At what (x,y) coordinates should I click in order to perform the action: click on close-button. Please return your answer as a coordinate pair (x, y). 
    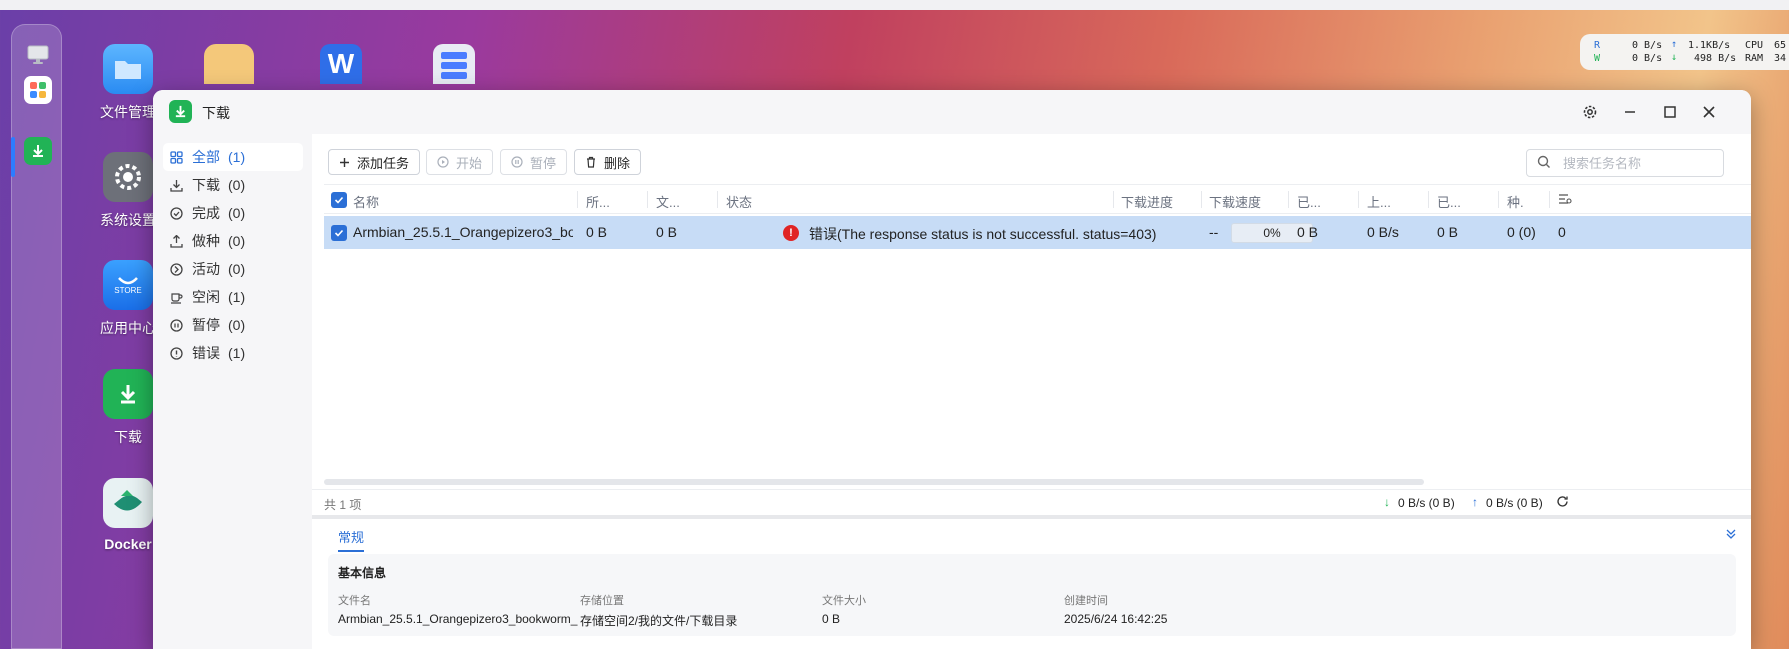
    Looking at the image, I should click on (1709, 112).